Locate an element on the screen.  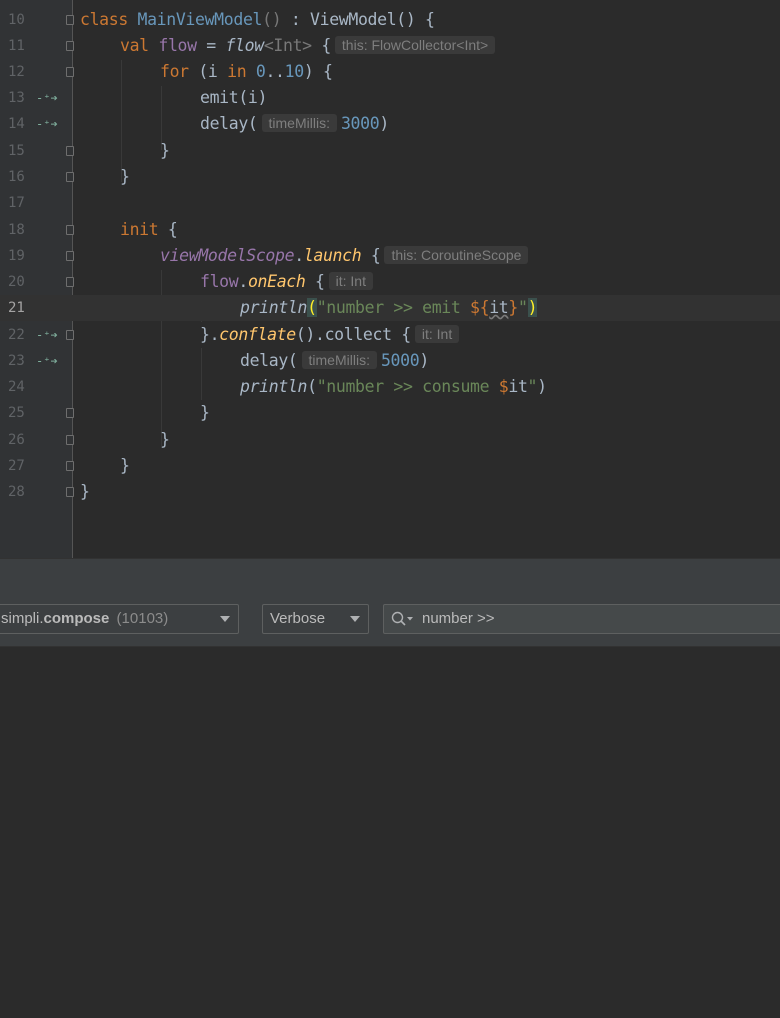
line-number: 19 is located at coordinates (16, 256).